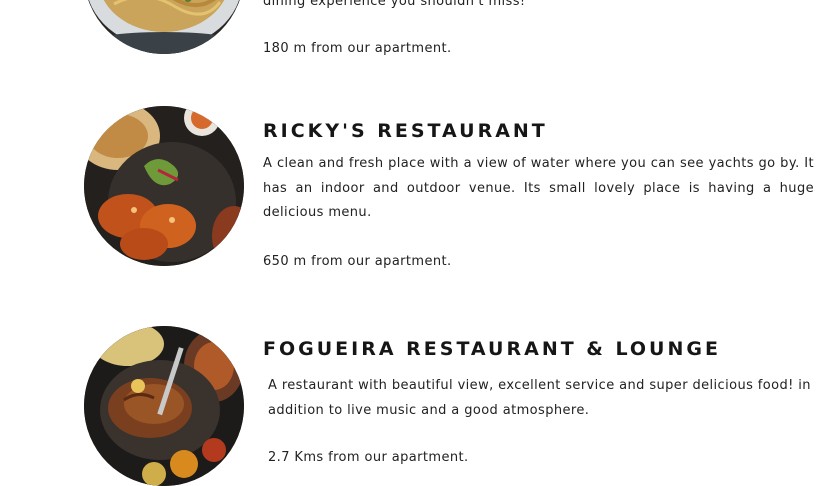  What do you see at coordinates (164, 186) in the screenshot?
I see `restaurant-photo-fried-chicken` at bounding box center [164, 186].